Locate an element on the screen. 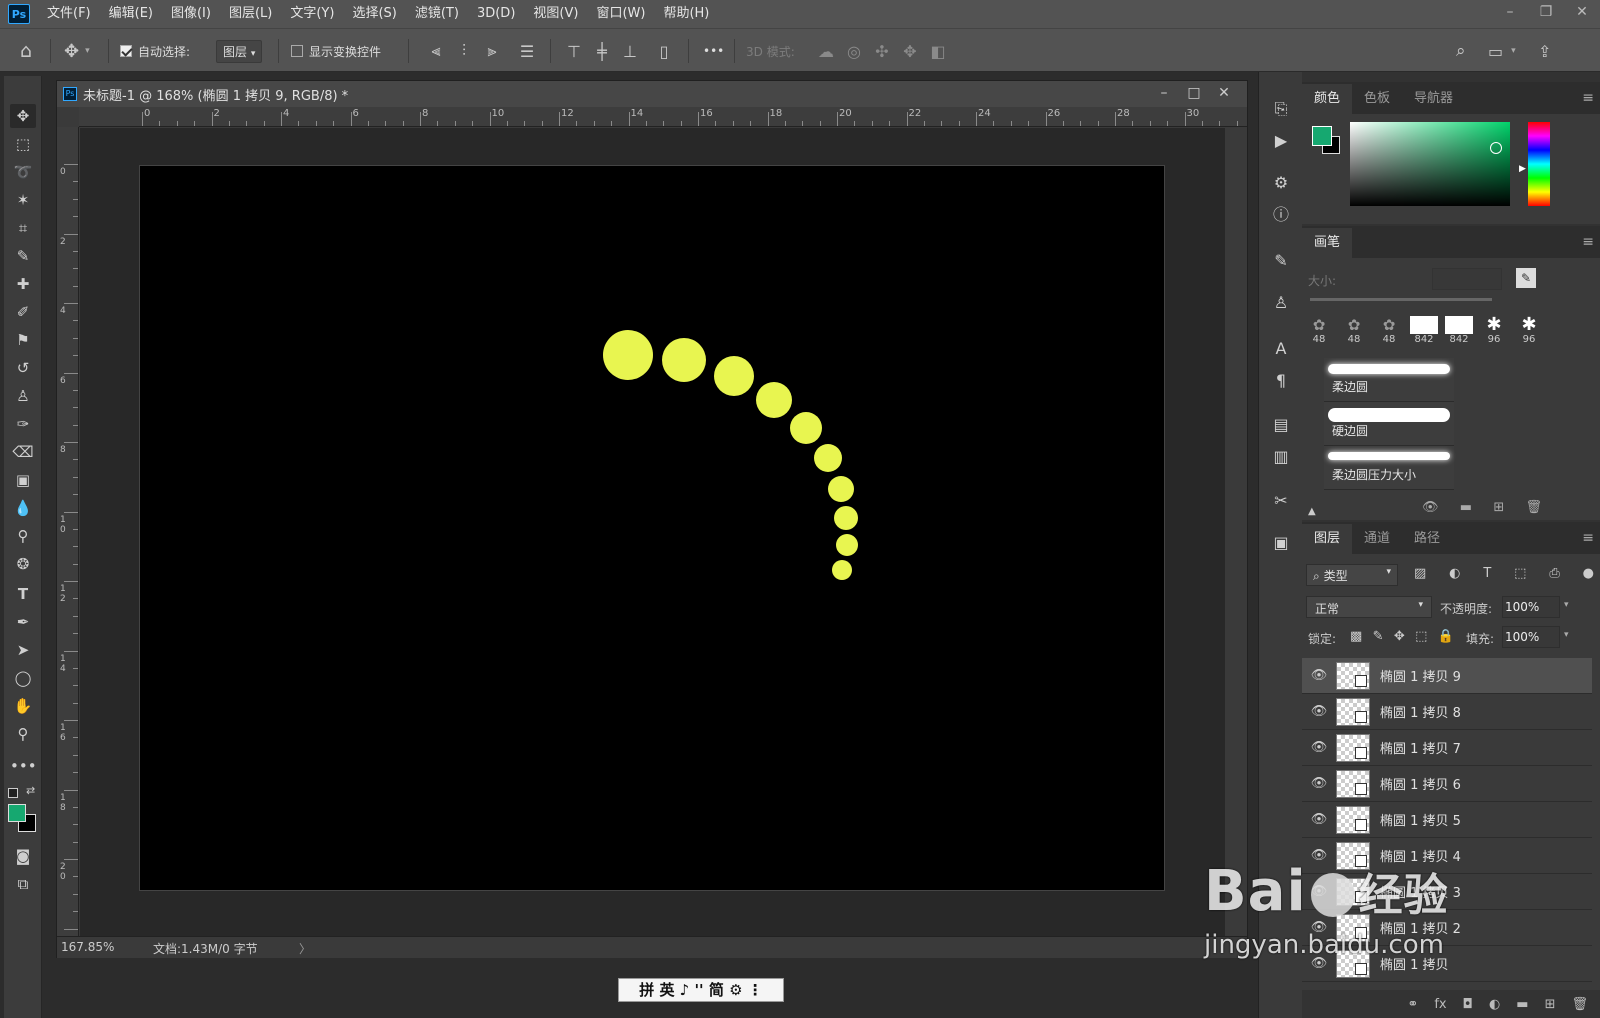  menu-filter: 滤镜(T) is located at coordinates (437, 14).